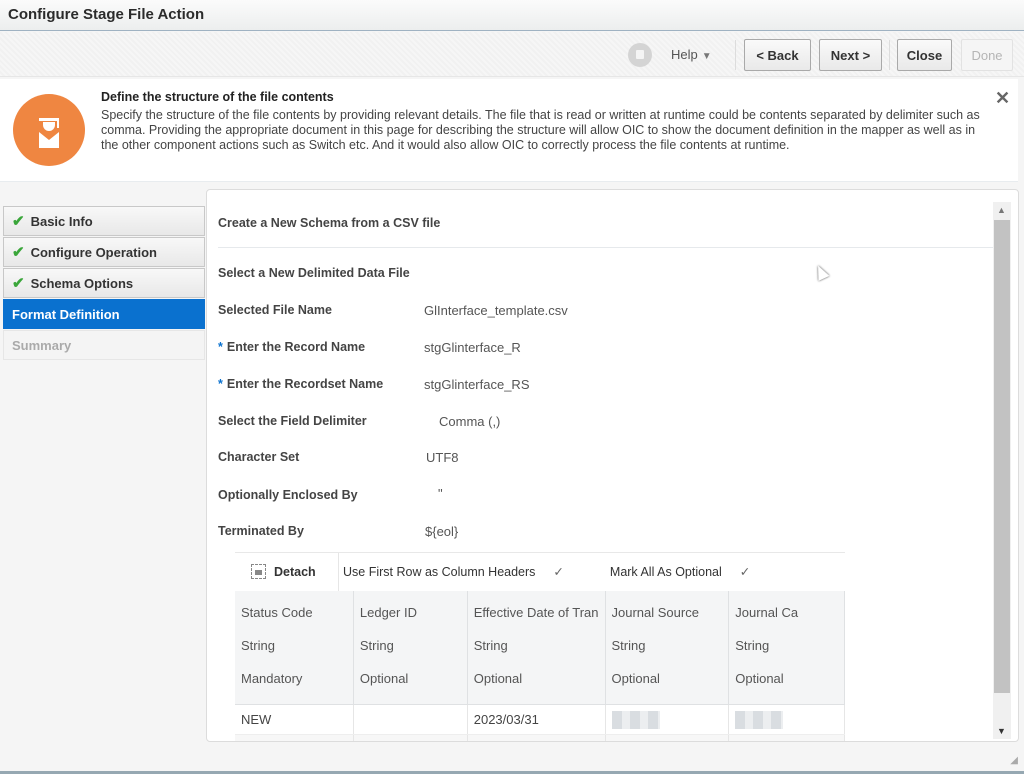  Describe the element at coordinates (536, 612) in the screenshot. I see `column-name: Effective Date of Tran` at that location.